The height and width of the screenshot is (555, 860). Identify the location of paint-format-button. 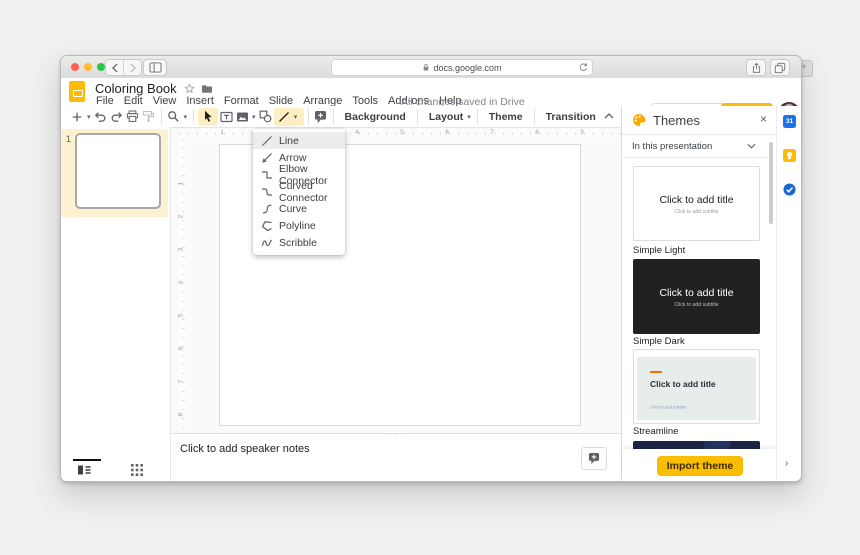
(149, 117).